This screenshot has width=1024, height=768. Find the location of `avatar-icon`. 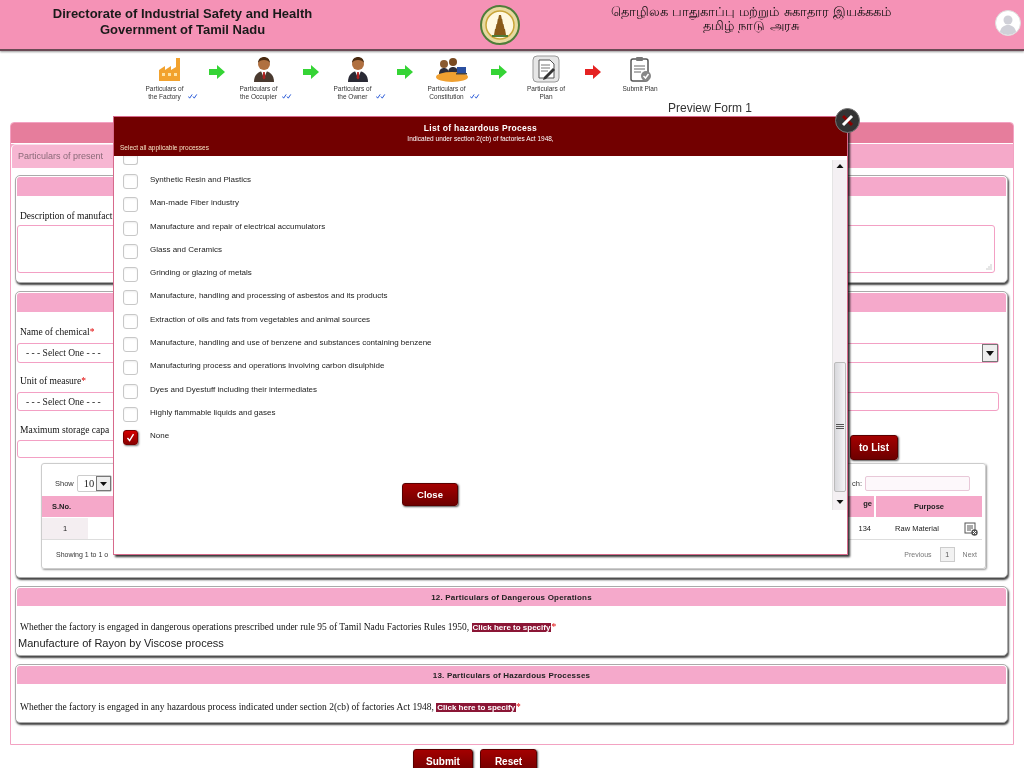

avatar-icon is located at coordinates (1008, 23).